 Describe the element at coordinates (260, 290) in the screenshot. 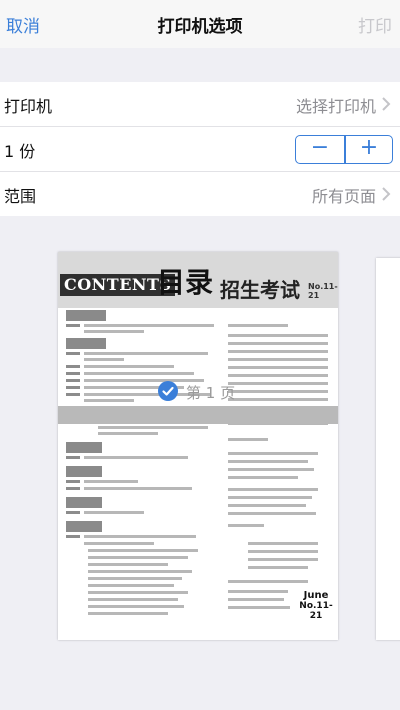

I see `magazine-brand: 招生考试` at that location.